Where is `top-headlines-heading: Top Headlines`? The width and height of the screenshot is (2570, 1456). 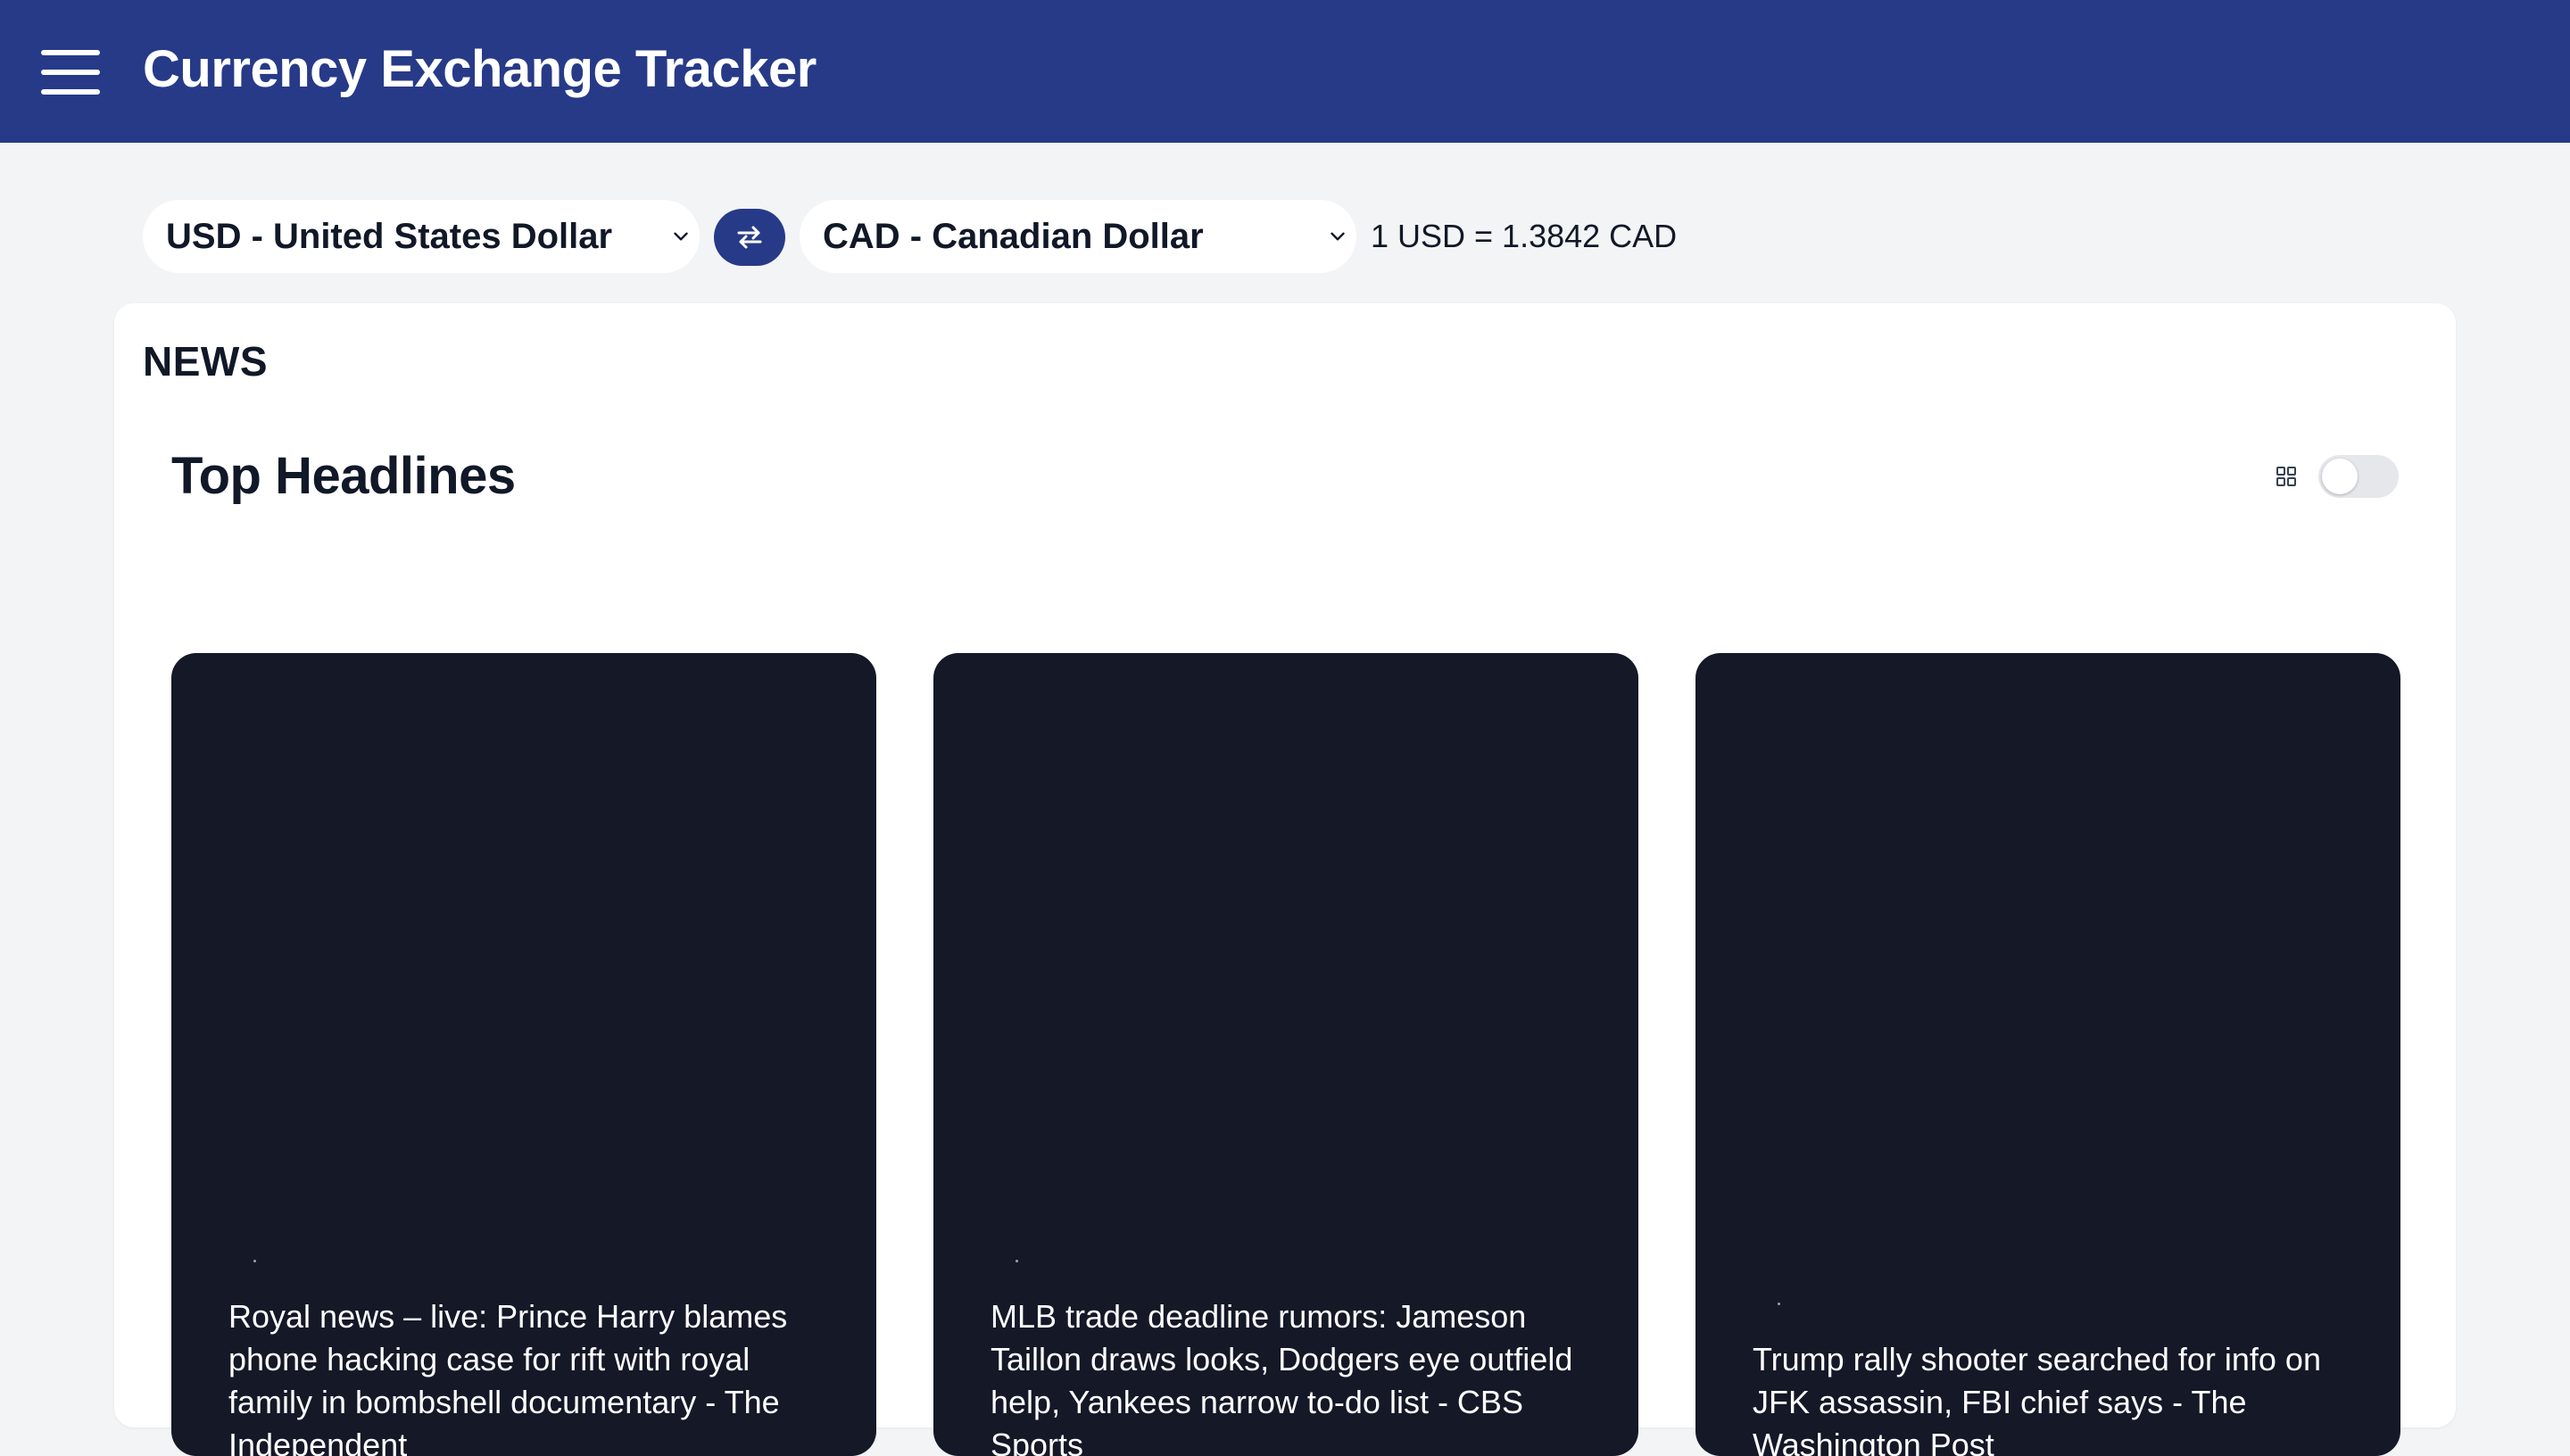
top-headlines-heading: Top Headlines is located at coordinates (343, 476).